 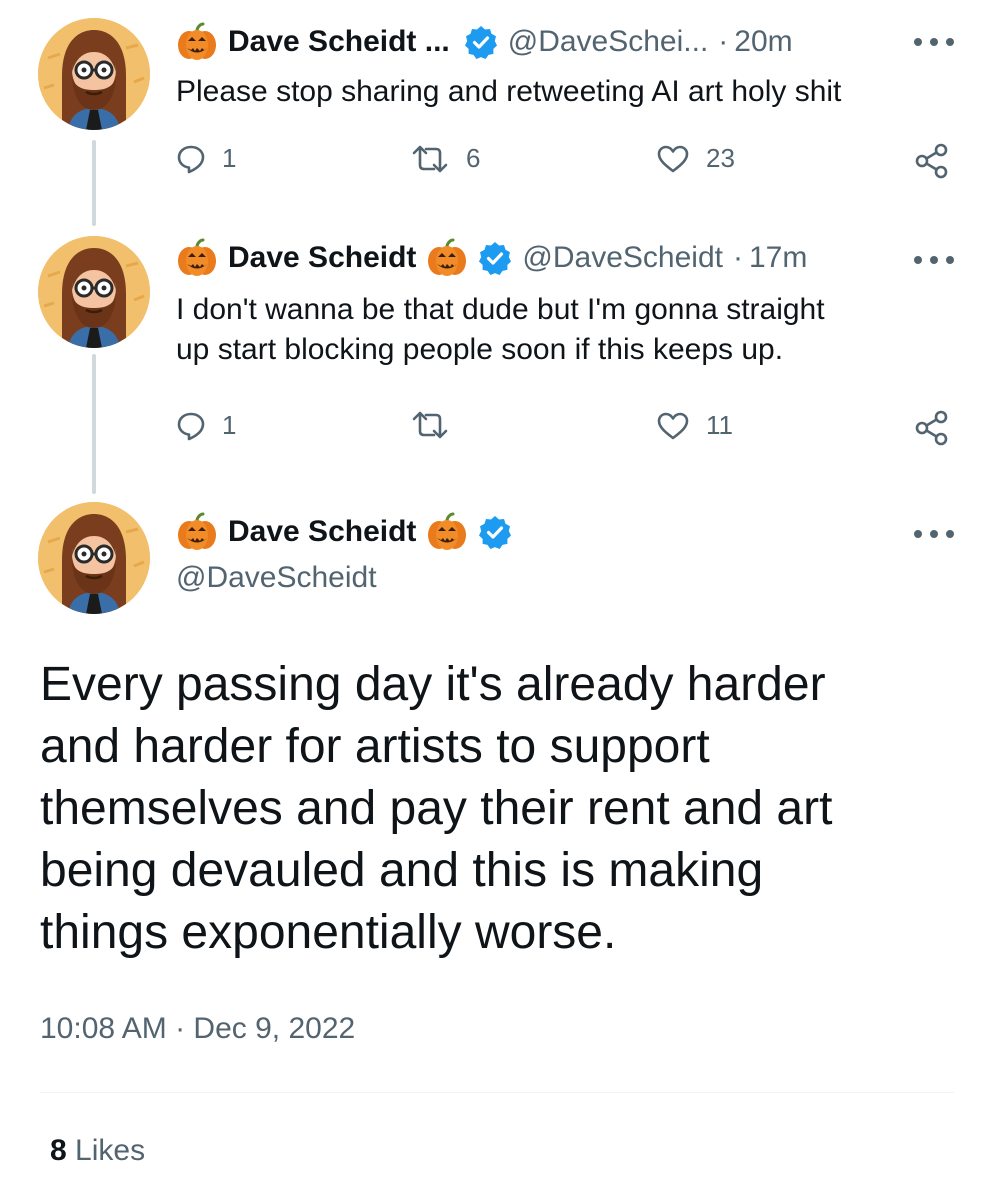 What do you see at coordinates (473, 158) in the screenshot?
I see `retweet-count: 6` at bounding box center [473, 158].